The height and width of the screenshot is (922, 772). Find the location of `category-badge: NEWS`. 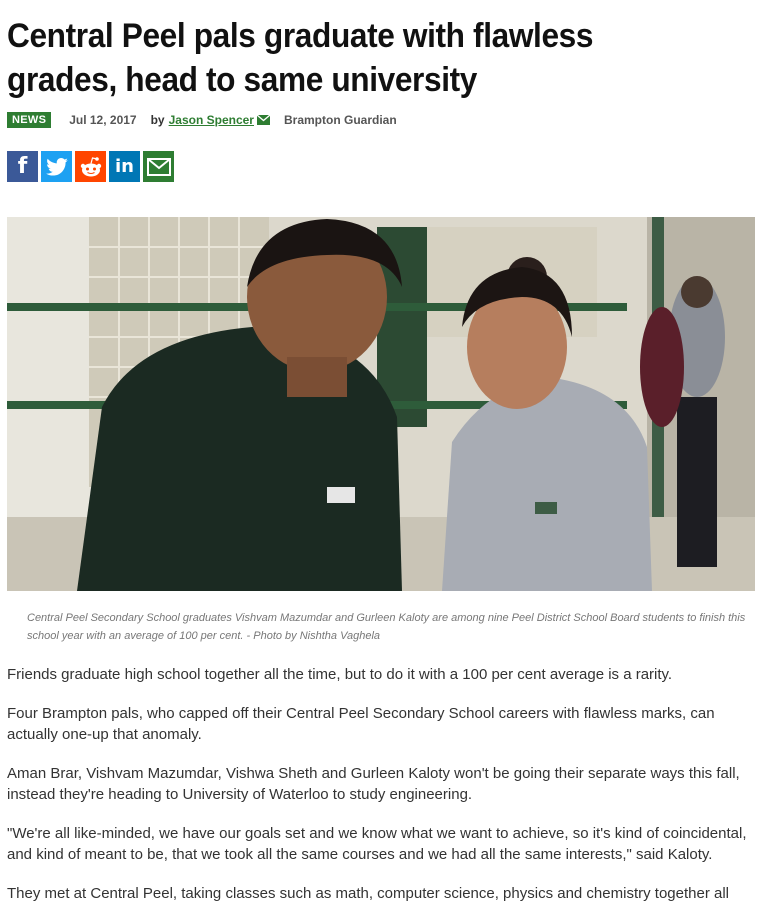

category-badge: NEWS is located at coordinates (29, 120).